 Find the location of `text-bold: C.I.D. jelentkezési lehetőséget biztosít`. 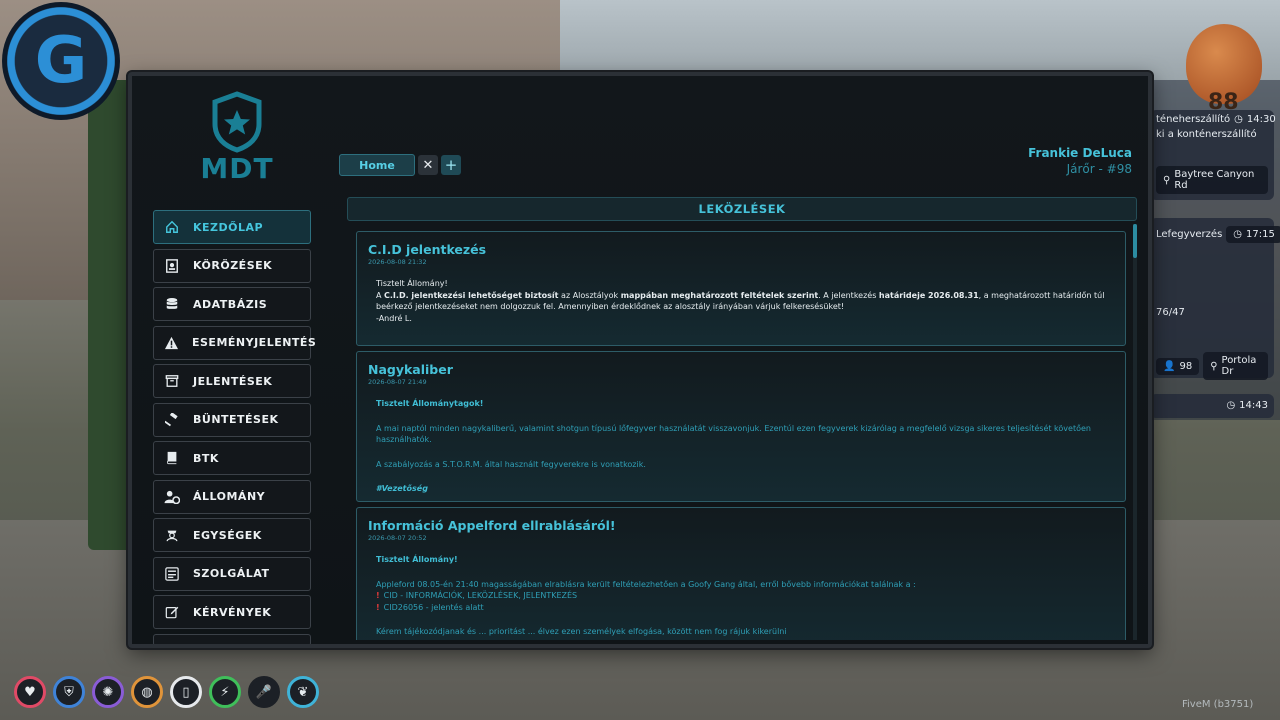

text-bold: C.I.D. jelentkezési lehetőséget biztosít is located at coordinates (471, 295).